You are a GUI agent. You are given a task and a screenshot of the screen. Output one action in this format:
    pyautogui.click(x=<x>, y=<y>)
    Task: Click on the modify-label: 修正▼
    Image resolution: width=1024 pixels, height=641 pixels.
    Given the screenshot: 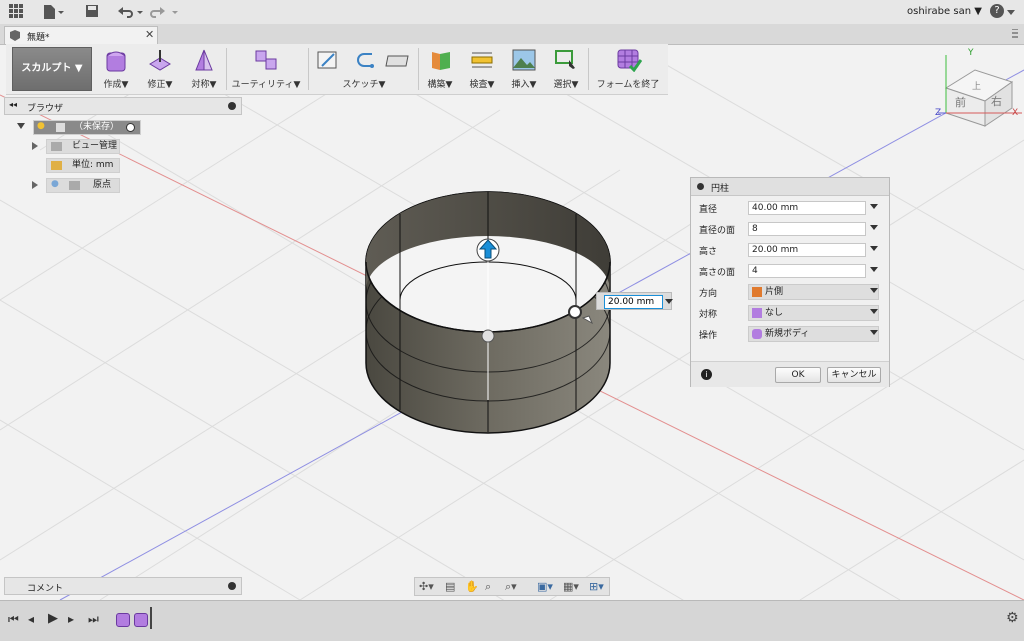 What is the action you would take?
    pyautogui.click(x=160, y=85)
    